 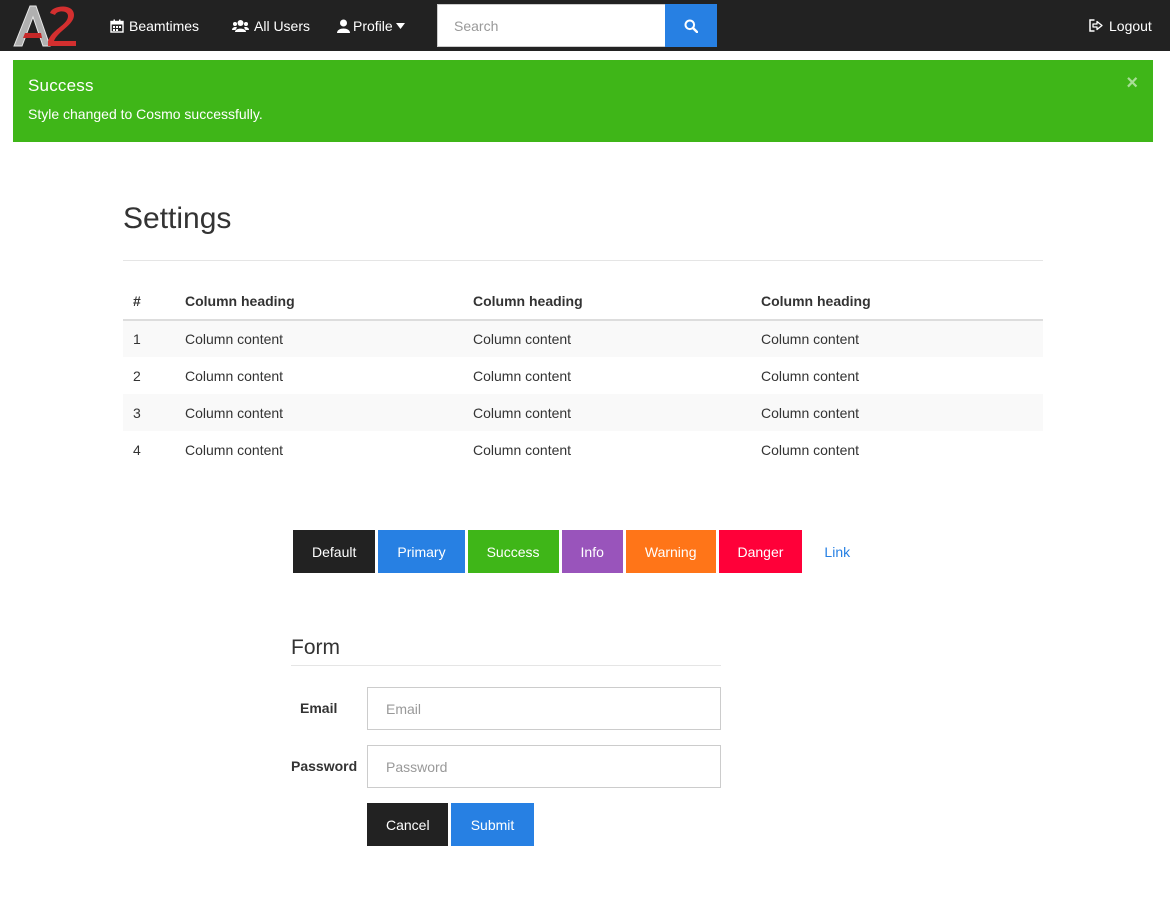 I want to click on nav-all-users: All Users, so click(x=271, y=25).